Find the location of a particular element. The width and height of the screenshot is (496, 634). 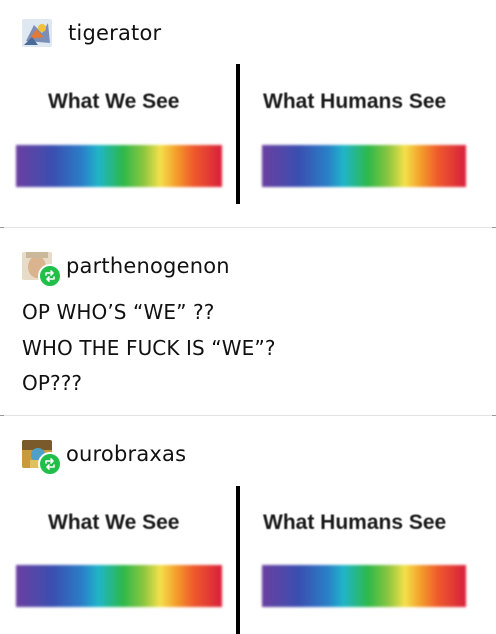

post-header: tigerator is located at coordinates (91, 33).